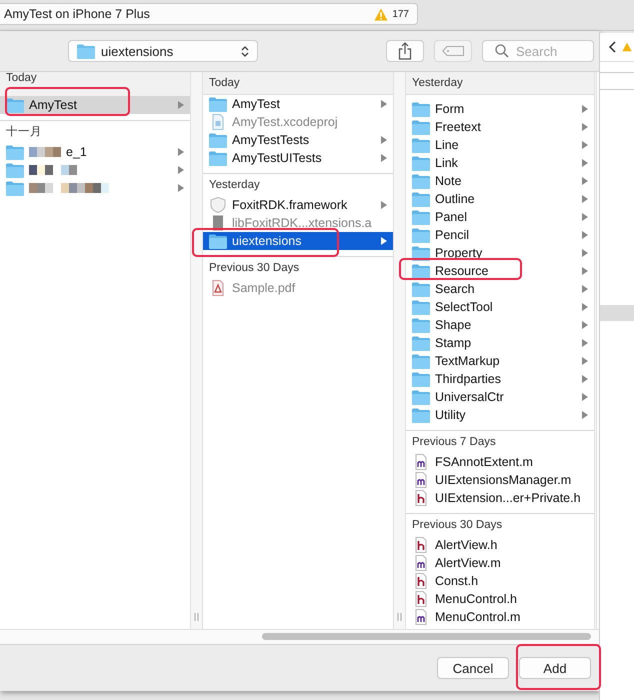 Image resolution: width=634 pixels, height=700 pixels. What do you see at coordinates (500, 599) in the screenshot?
I see `file-row: MenuControl.h` at bounding box center [500, 599].